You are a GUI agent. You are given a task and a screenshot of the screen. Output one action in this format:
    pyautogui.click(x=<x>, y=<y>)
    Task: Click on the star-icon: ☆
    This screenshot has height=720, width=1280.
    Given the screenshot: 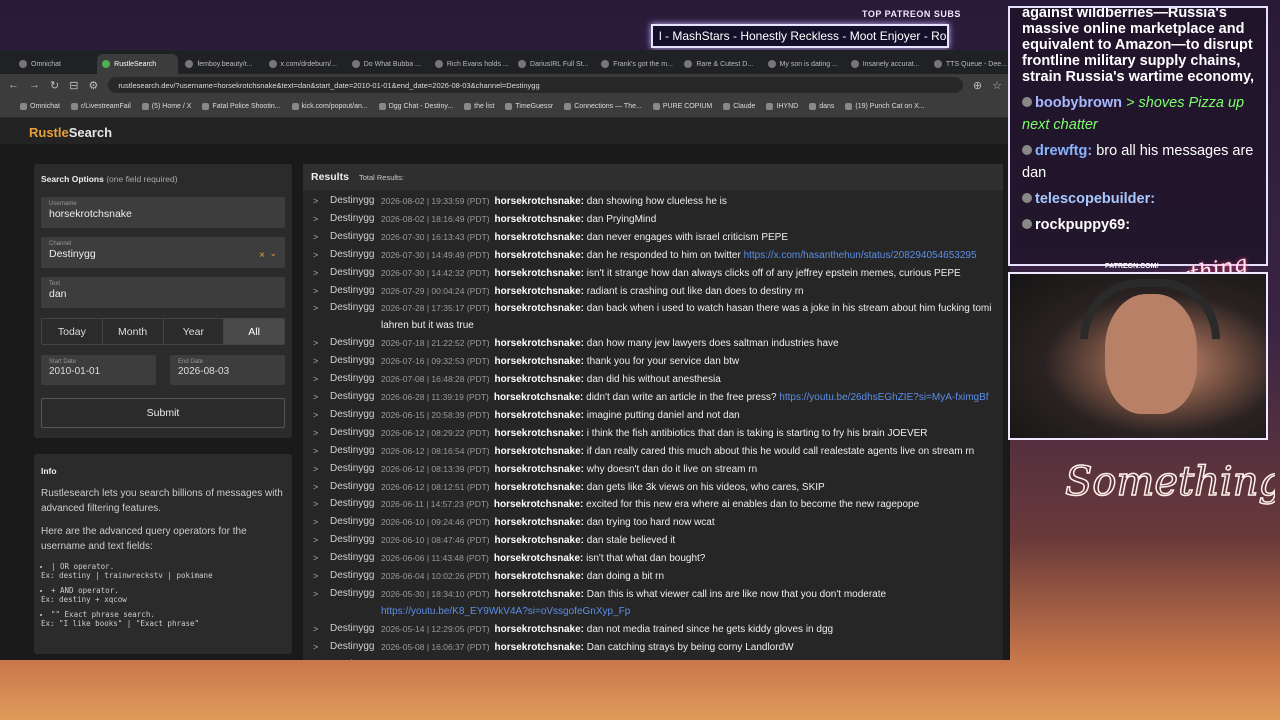 What is the action you would take?
    pyautogui.click(x=997, y=85)
    